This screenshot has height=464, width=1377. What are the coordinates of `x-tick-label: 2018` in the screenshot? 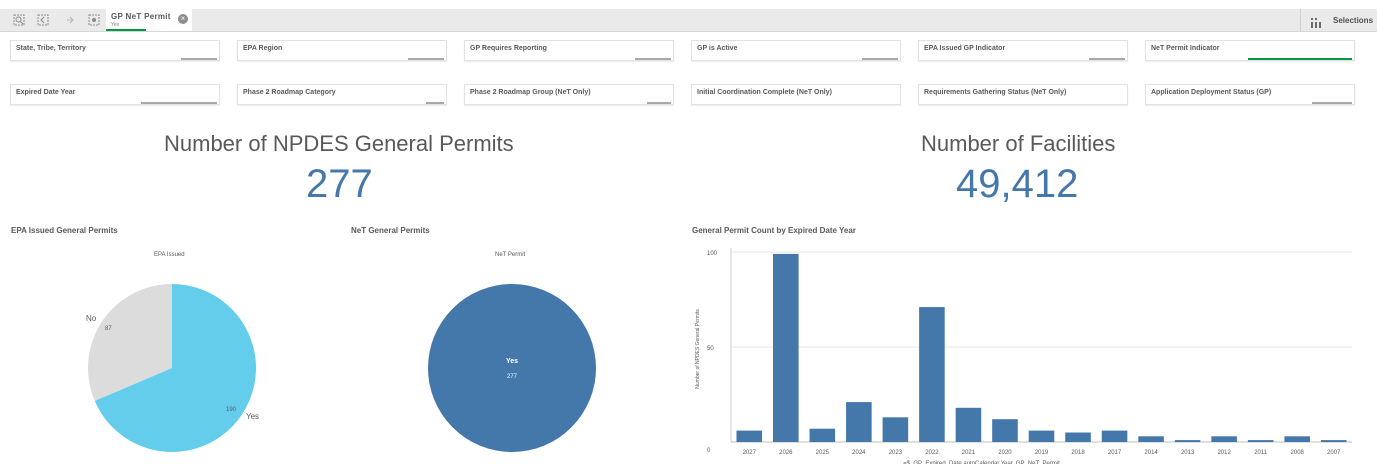 It's located at (1078, 453).